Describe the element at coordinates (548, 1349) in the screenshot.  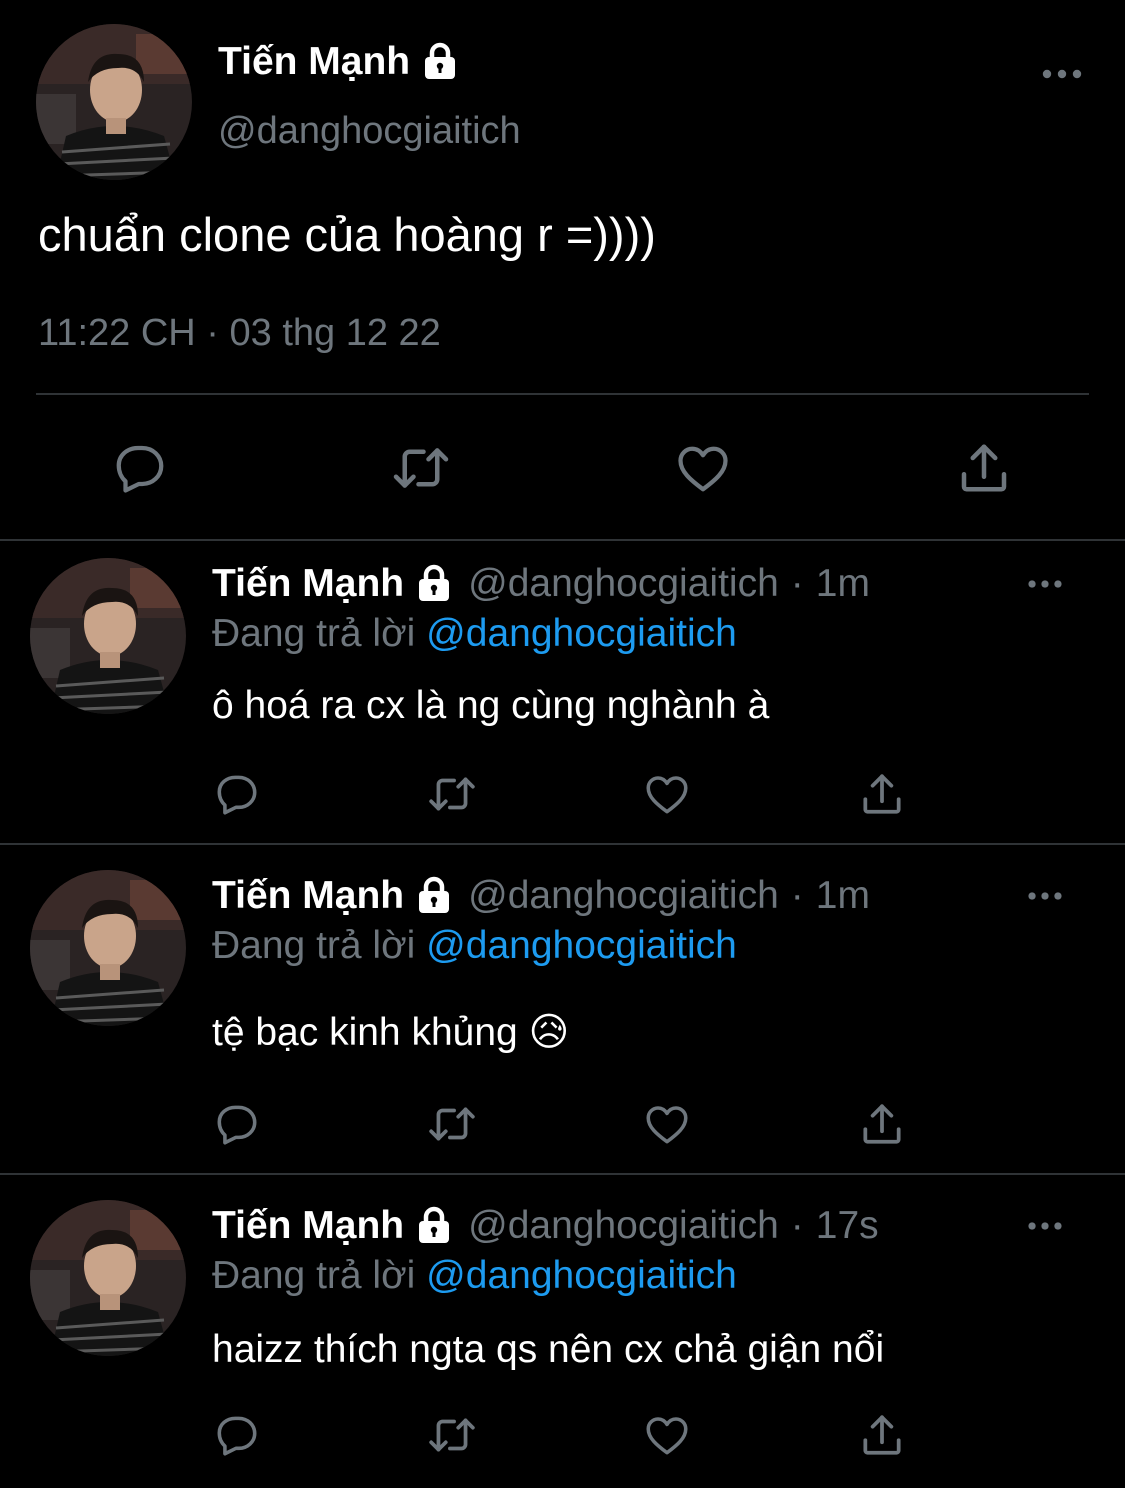
I see `tweet-text: haizz thích ngta qs nên cx chả giận nổi` at that location.